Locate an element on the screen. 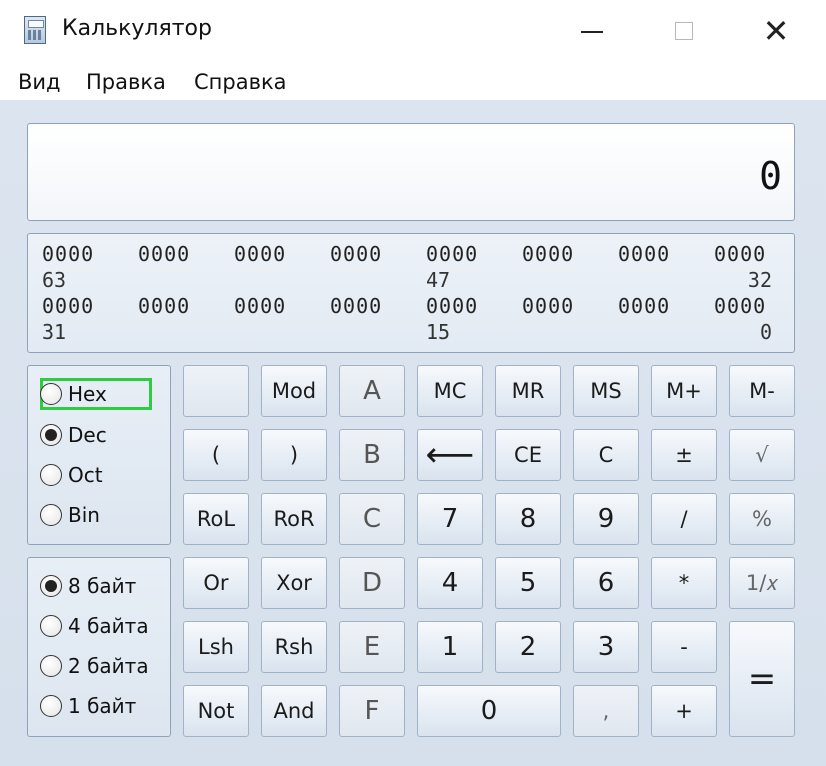 The image size is (826, 766). radio-label: 8 байт is located at coordinates (102, 586).